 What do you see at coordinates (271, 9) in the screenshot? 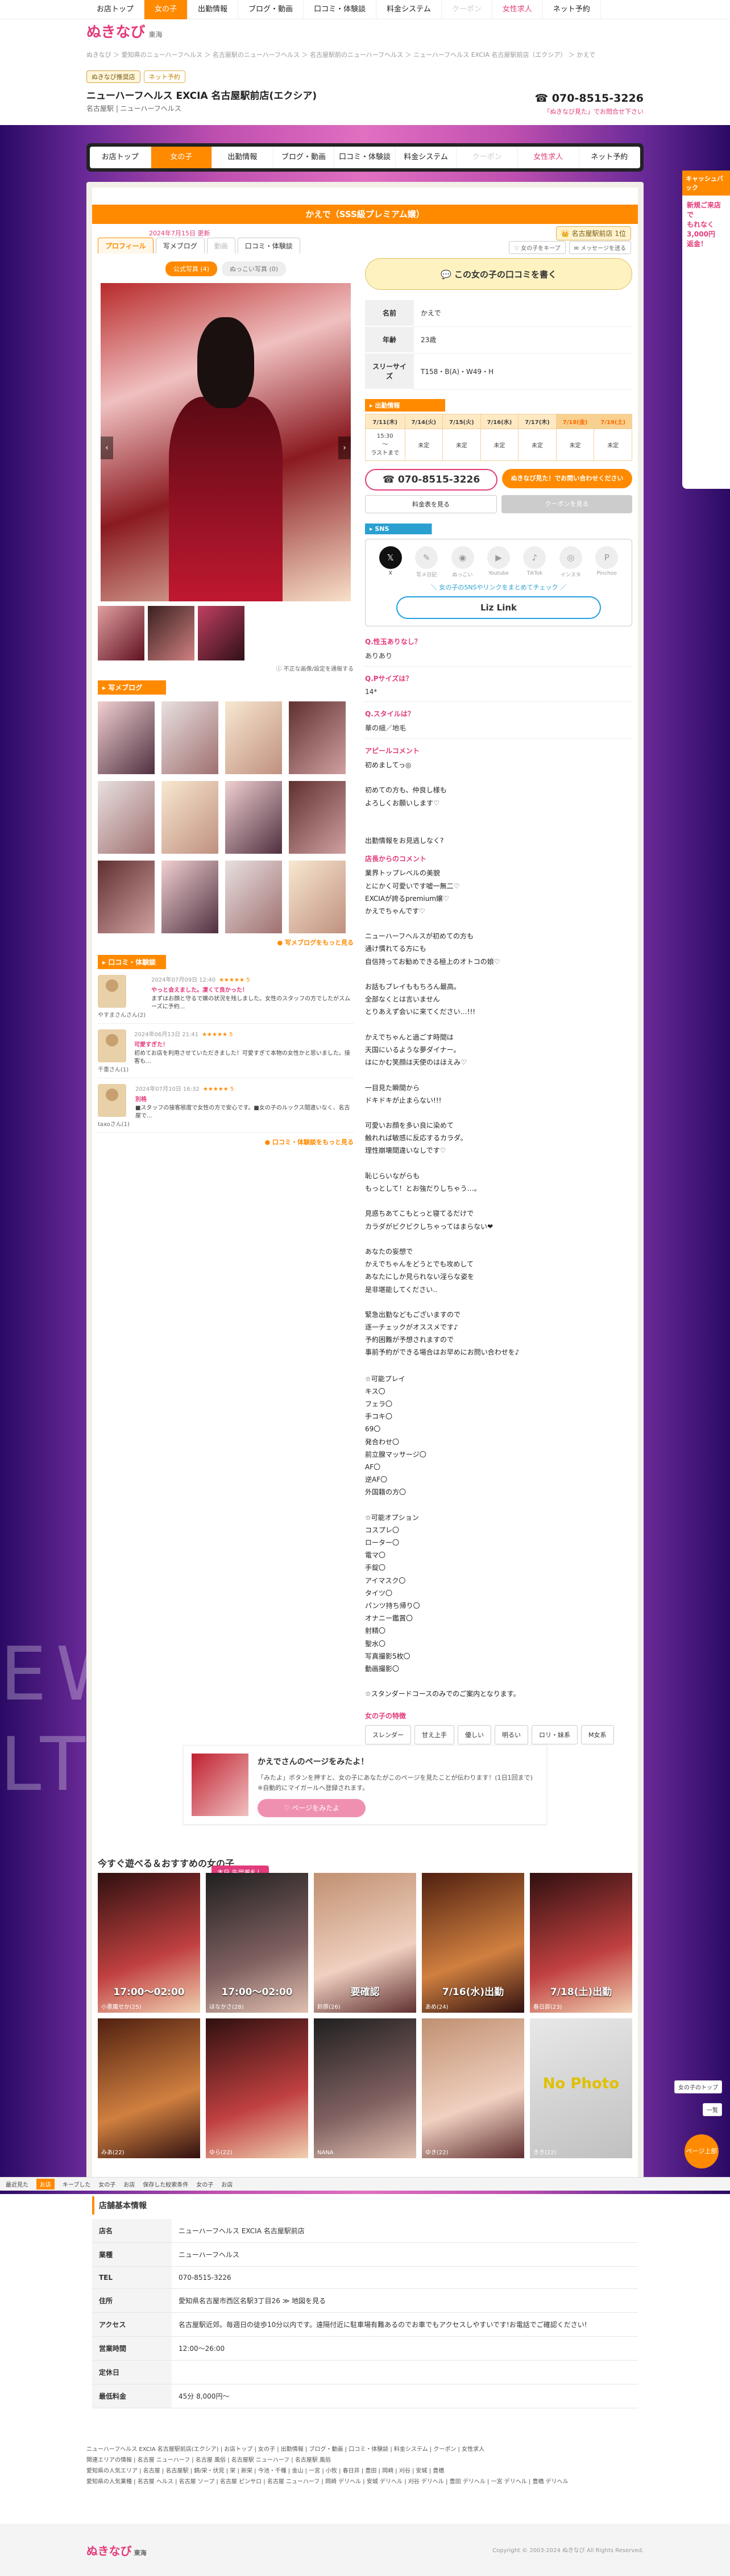
I see `top-nav-item: ブログ・動画` at bounding box center [271, 9].